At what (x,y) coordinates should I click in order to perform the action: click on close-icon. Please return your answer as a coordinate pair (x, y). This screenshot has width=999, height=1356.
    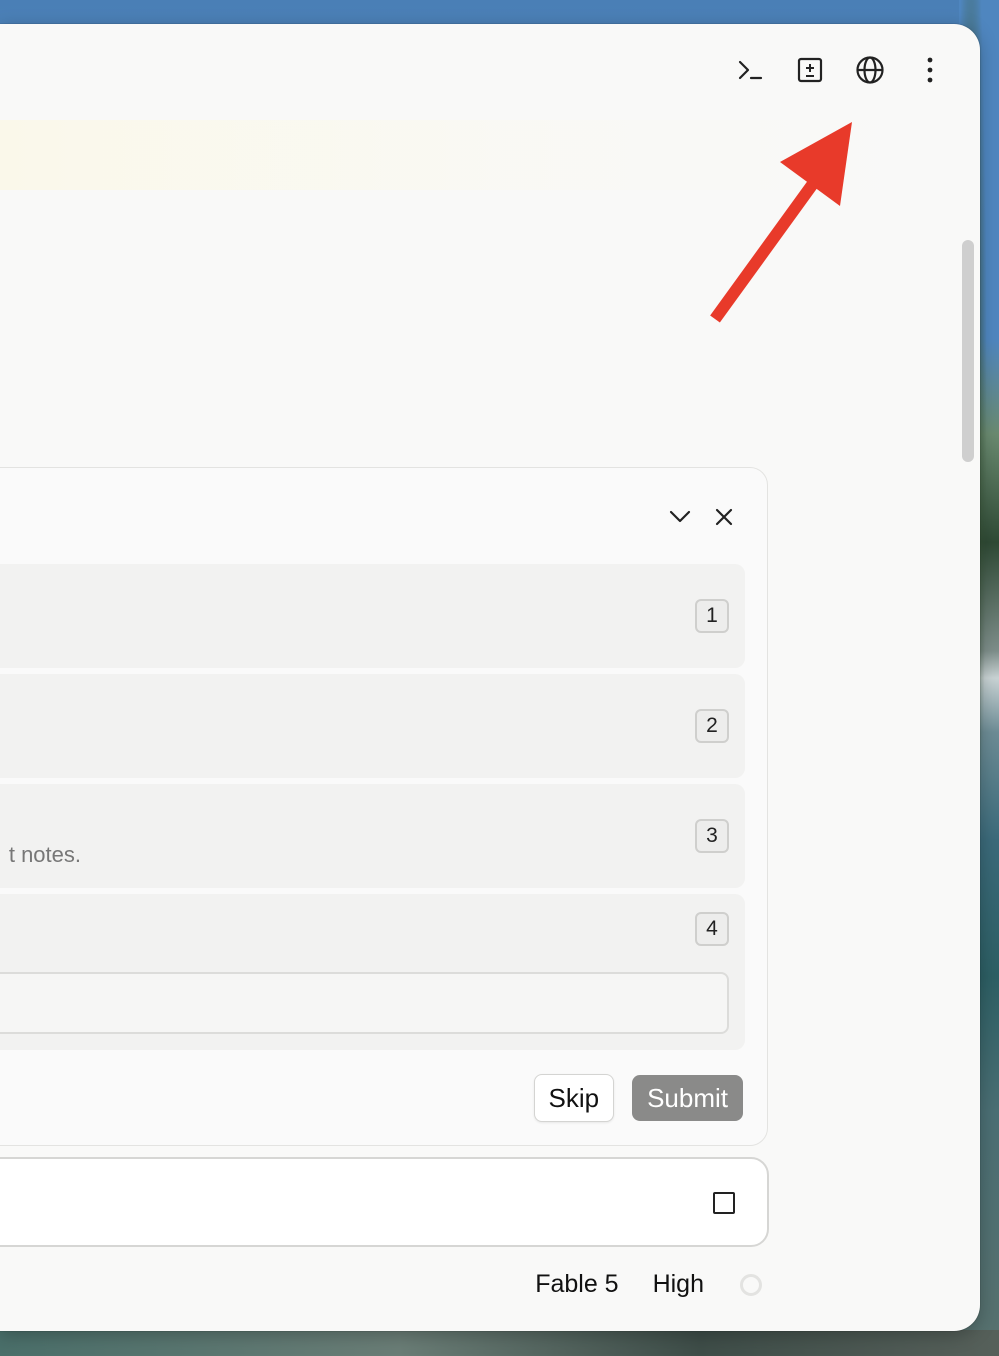
    Looking at the image, I should click on (724, 517).